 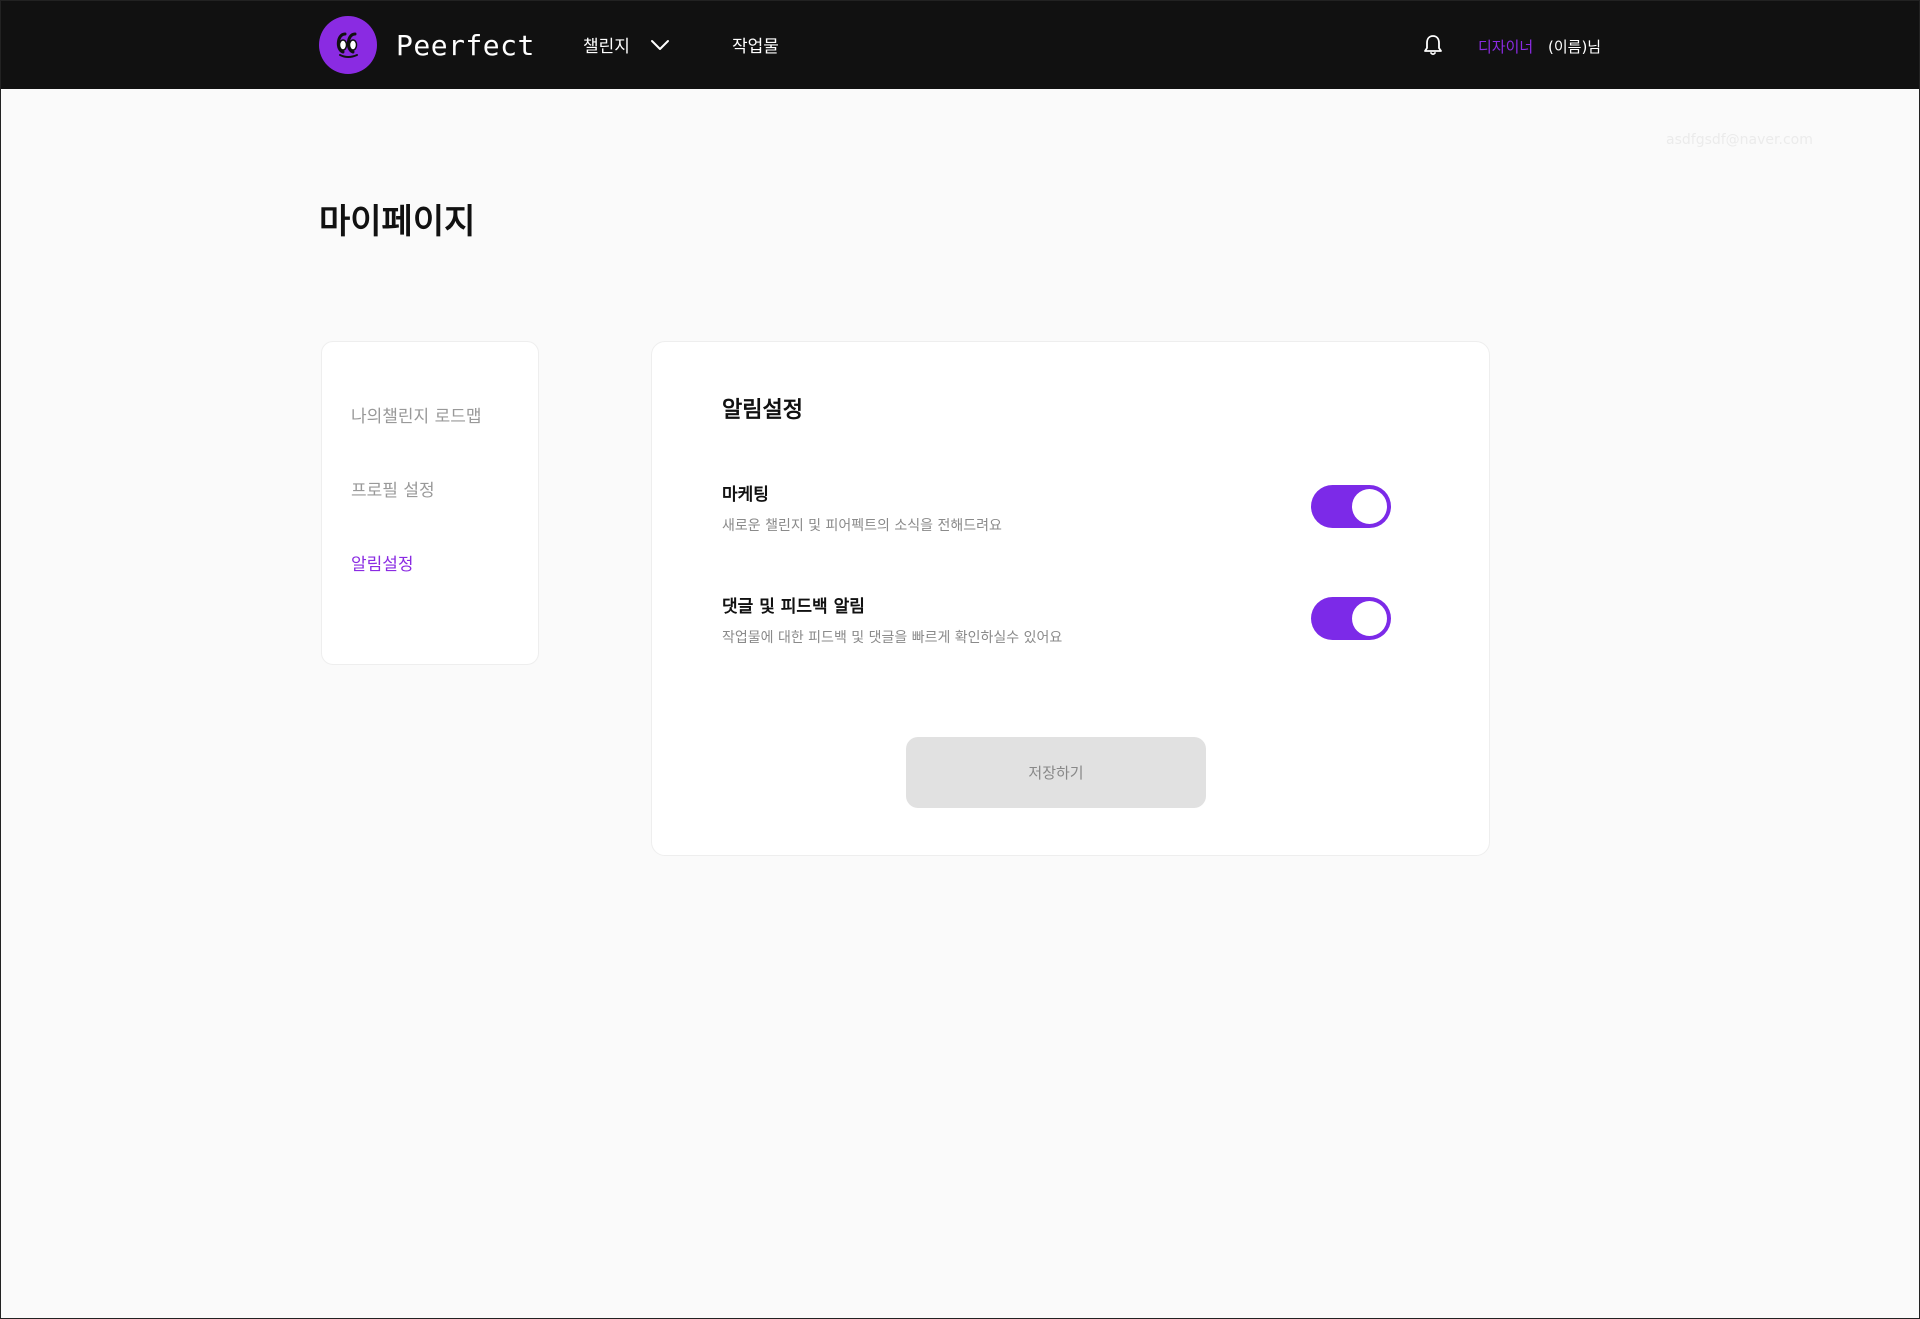 What do you see at coordinates (382, 562) in the screenshot?
I see `sidebar-item-notifications: 알림설정` at bounding box center [382, 562].